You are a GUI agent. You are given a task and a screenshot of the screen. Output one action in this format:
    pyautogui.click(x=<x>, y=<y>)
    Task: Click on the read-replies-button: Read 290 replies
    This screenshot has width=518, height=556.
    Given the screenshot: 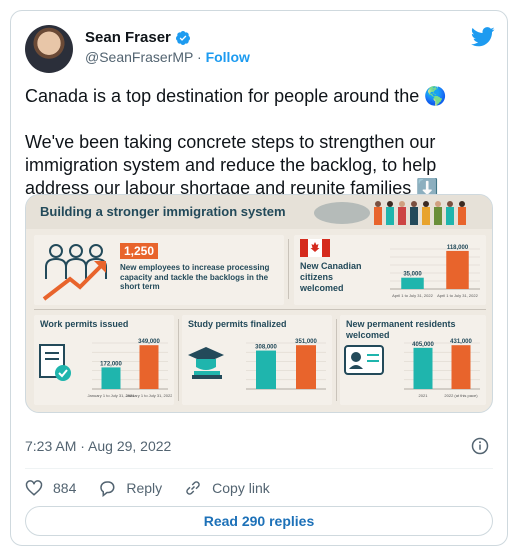 What is the action you would take?
    pyautogui.click(x=259, y=521)
    